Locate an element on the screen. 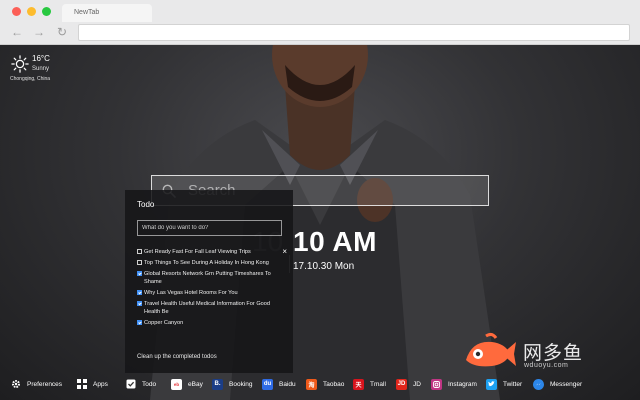  todo-item-text: Why Las Vegas Hotel Rooms For You is located at coordinates (191, 293).